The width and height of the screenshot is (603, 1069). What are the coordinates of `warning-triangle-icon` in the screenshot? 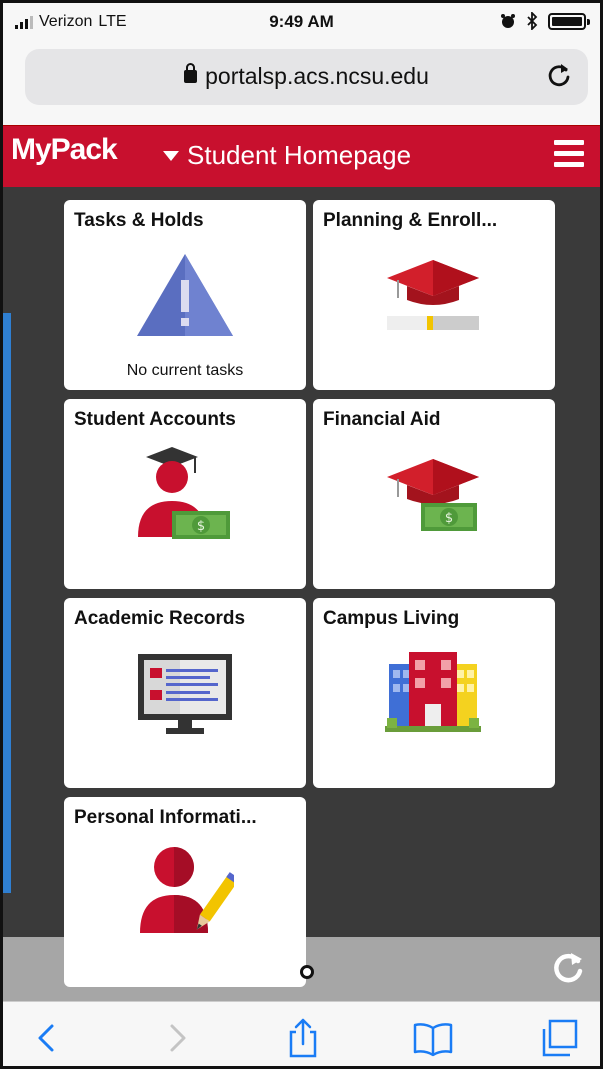 It's located at (185, 295).